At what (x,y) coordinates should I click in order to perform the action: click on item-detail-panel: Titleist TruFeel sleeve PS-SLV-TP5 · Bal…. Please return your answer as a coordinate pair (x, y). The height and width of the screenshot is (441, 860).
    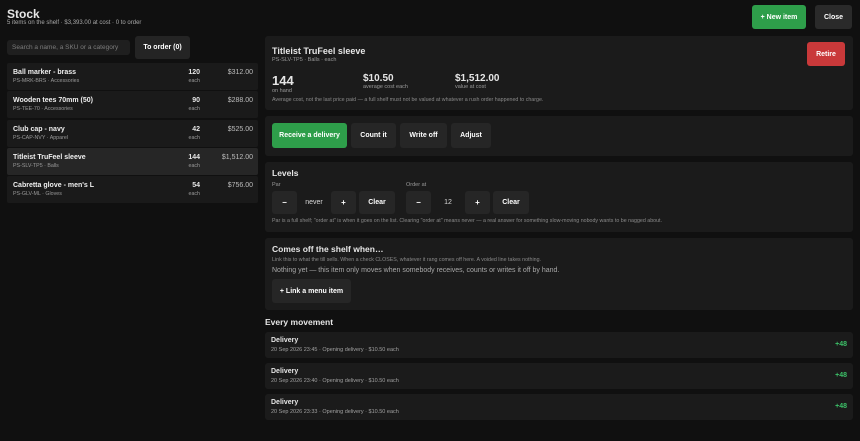
    Looking at the image, I should click on (559, 73).